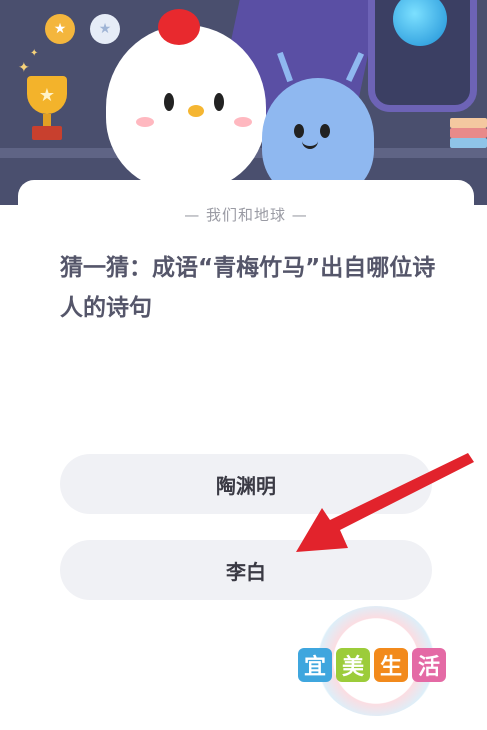  I want to click on watermark-char: 宜, so click(315, 665).